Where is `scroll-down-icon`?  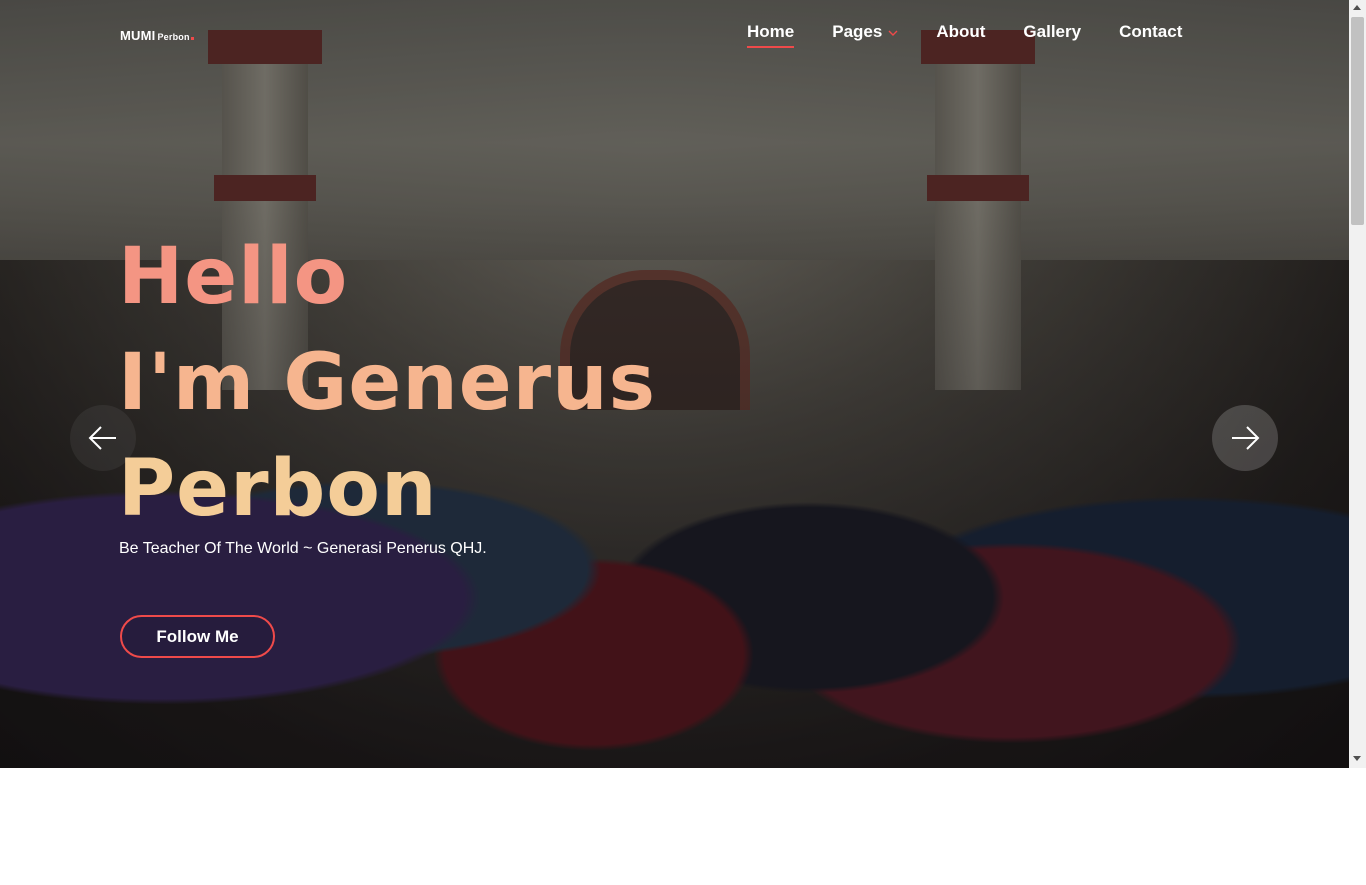
scroll-down-icon is located at coordinates (1357, 758).